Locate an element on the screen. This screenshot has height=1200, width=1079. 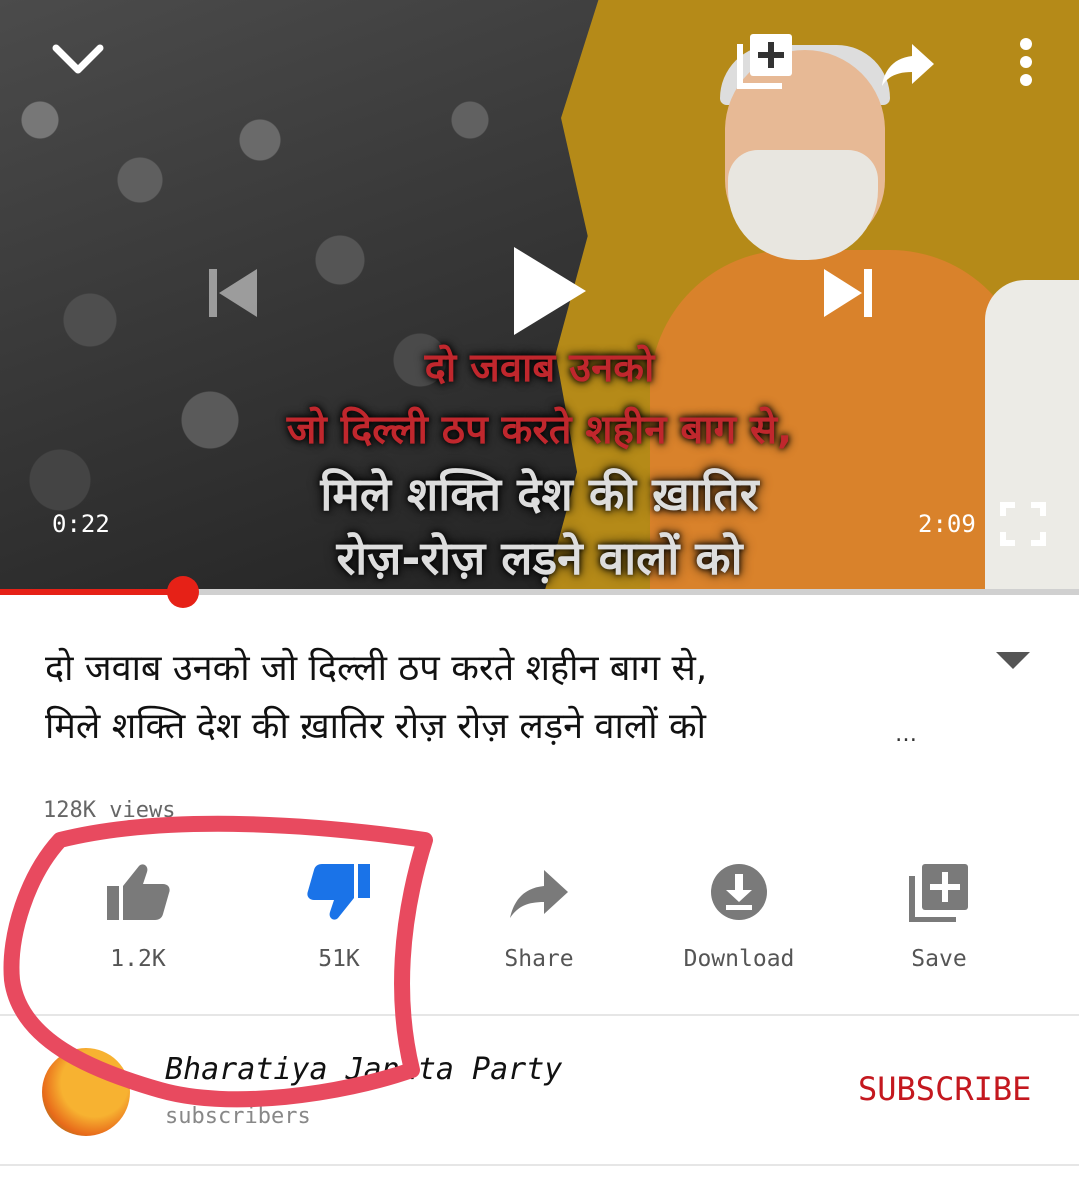
overlay-line-2: जो दिल्ली ठप करते शहीन बाग से, is located at coordinates (539, 430).